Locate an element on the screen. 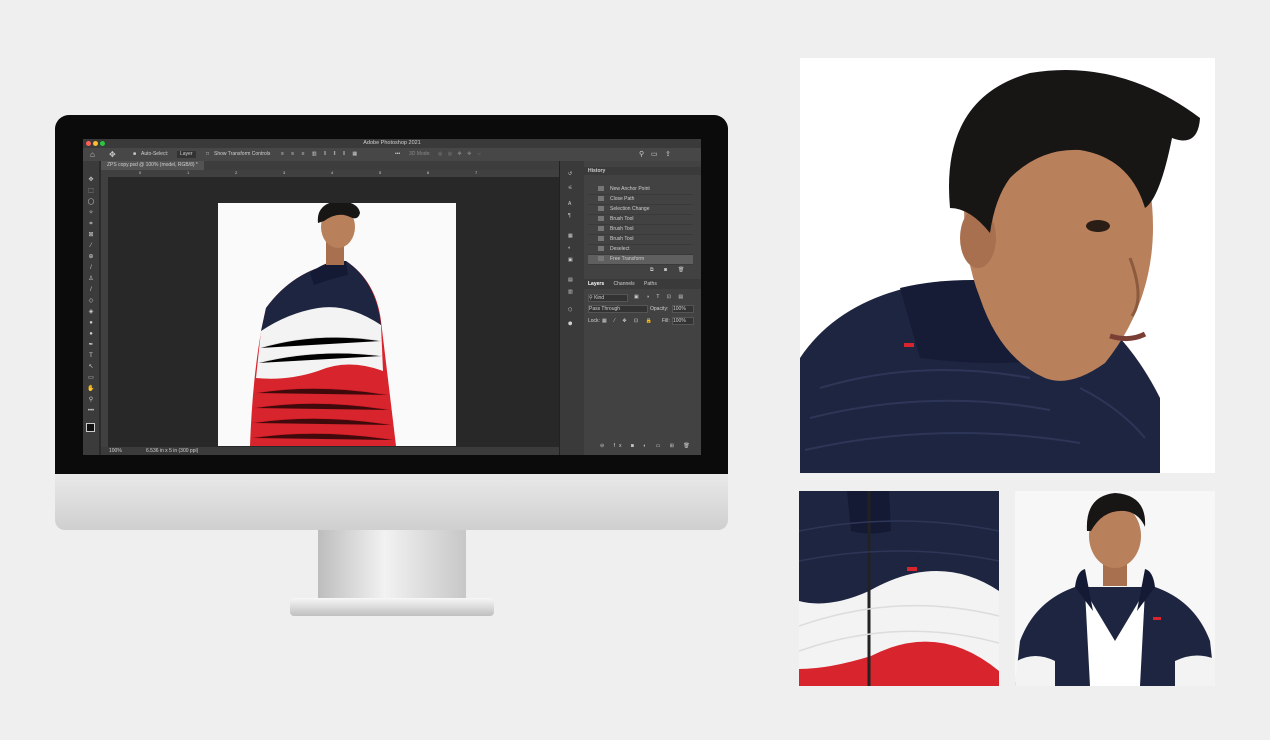 Image resolution: width=1270 pixels, height=740 pixels. jacket-detail-photo is located at coordinates (899, 588).